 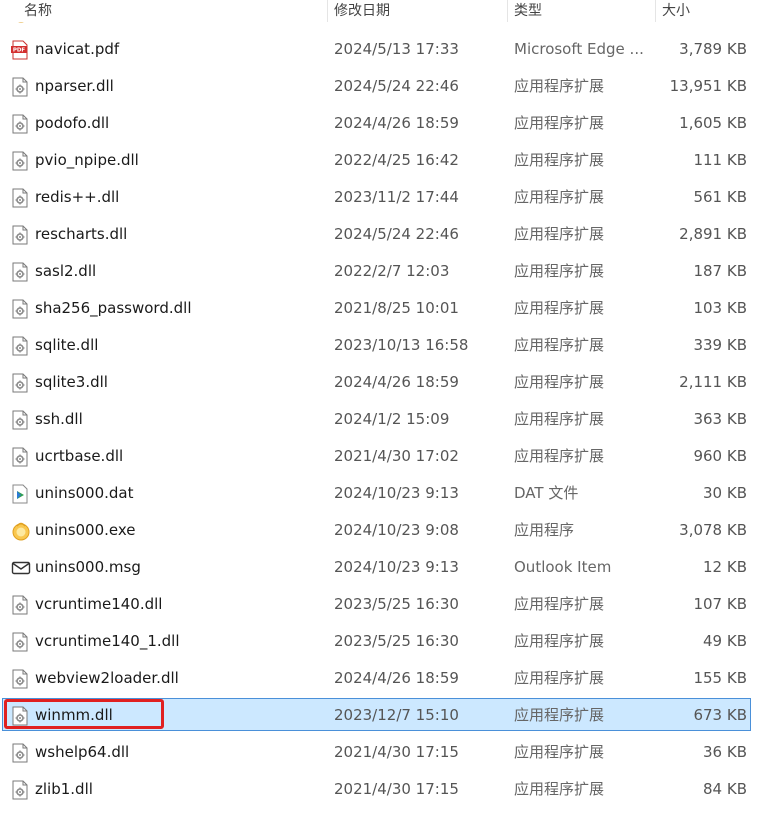 I want to click on file-name: unins000.msg, so click(x=180, y=567).